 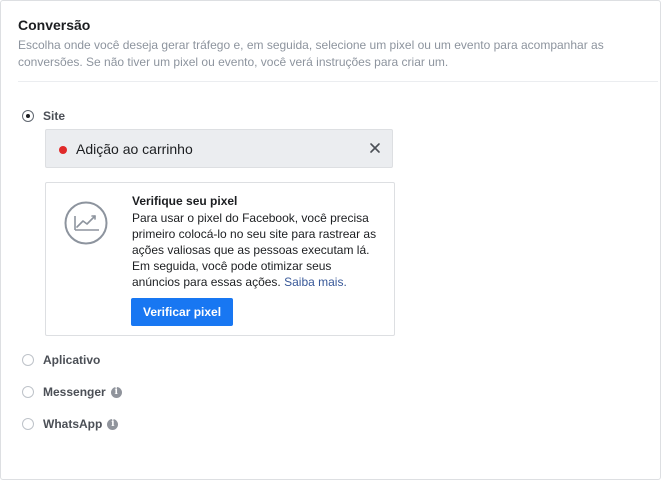 I want to click on radio-button-messenger, so click(x=28, y=392).